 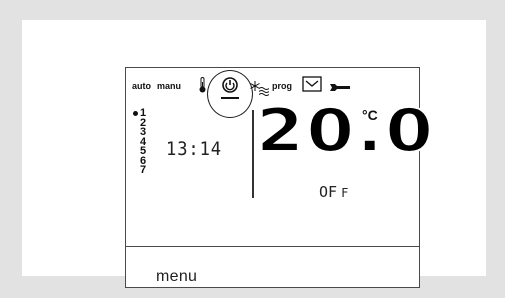 I want to click on standby-power-icon, so click(x=230, y=90).